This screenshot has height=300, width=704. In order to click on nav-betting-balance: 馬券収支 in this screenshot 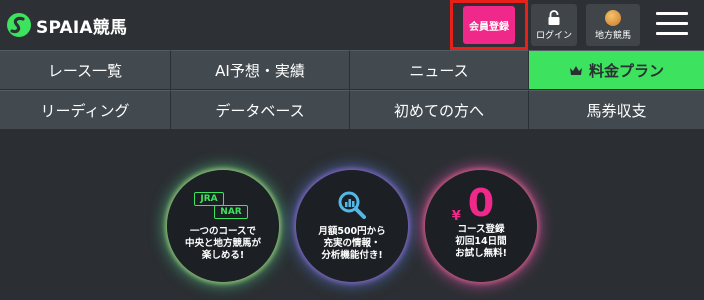, I will do `click(616, 110)`.